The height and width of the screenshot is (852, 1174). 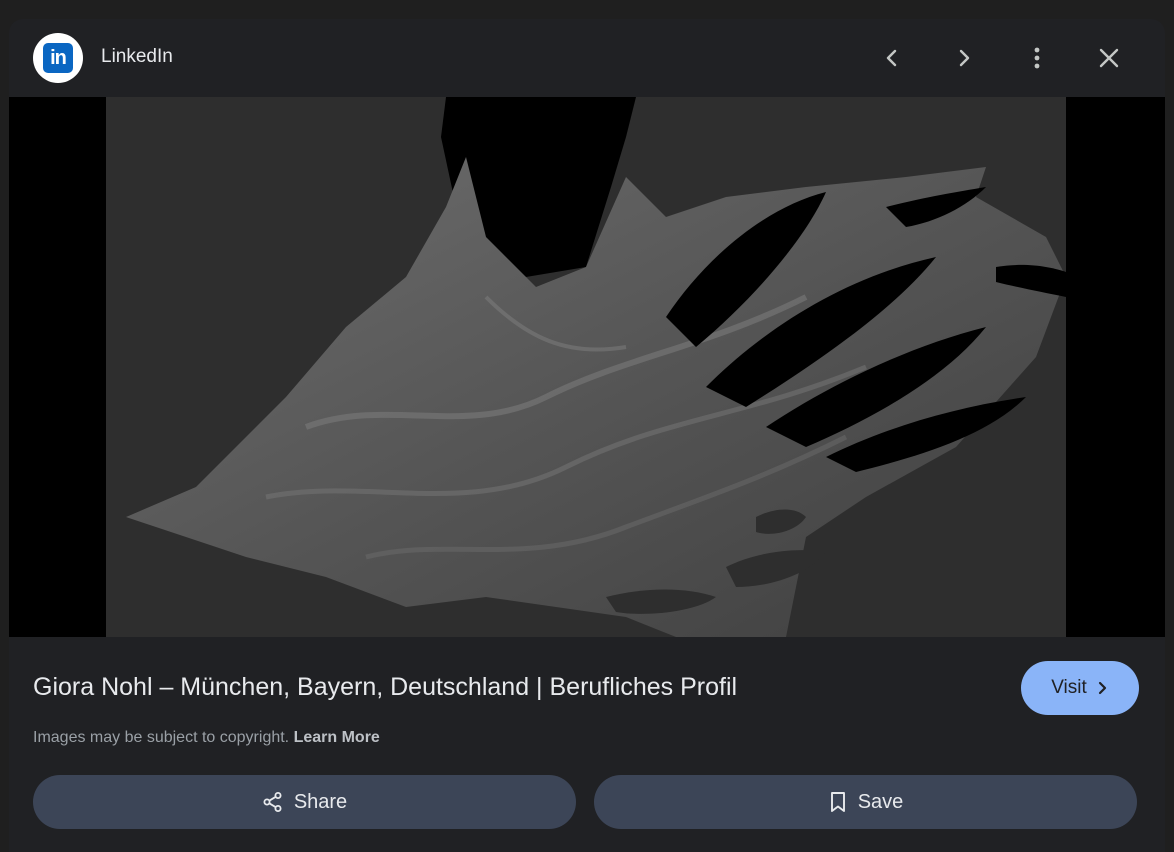 What do you see at coordinates (337, 737) in the screenshot?
I see `learn-more-link: Learn More` at bounding box center [337, 737].